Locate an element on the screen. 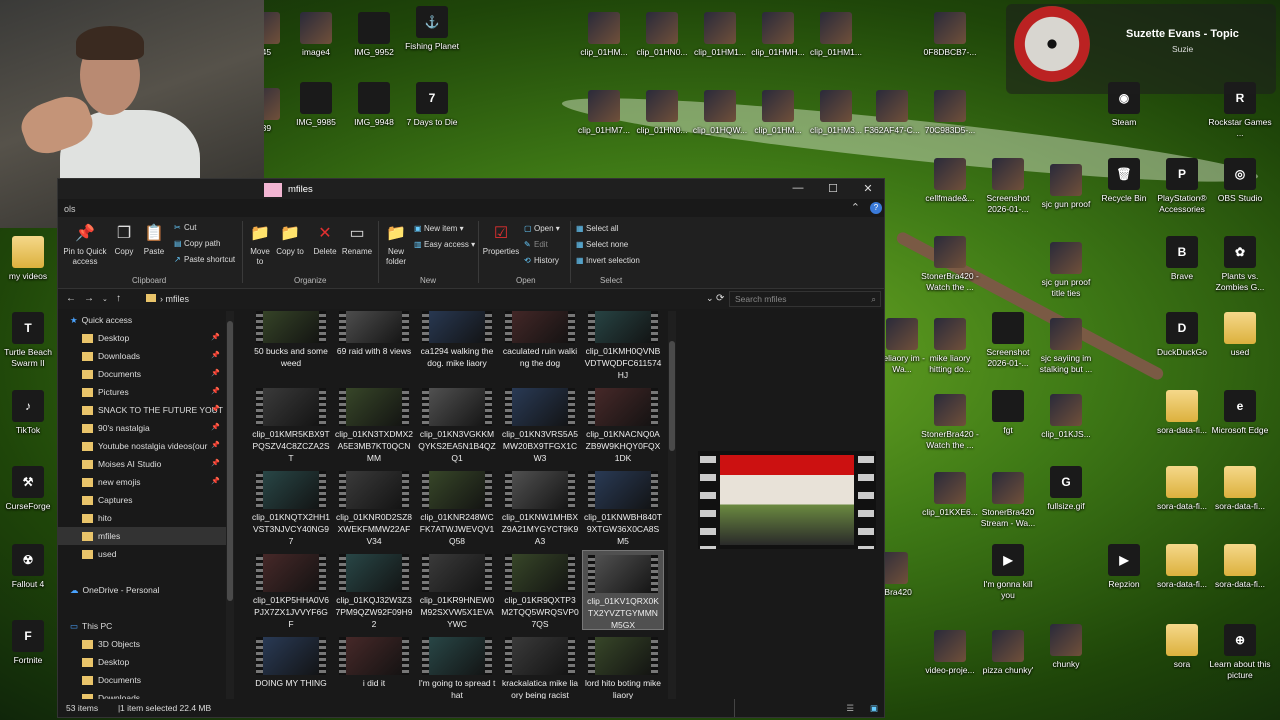 This screenshot has width=1280, height=720. details-view-icon: ☰ is located at coordinates (850, 708).